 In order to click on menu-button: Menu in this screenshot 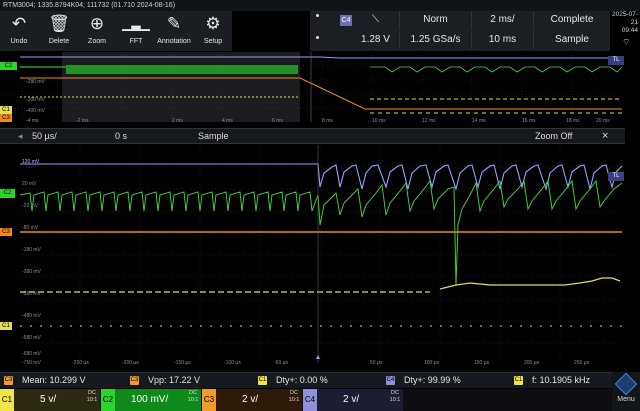, I will do `click(626, 391)`.